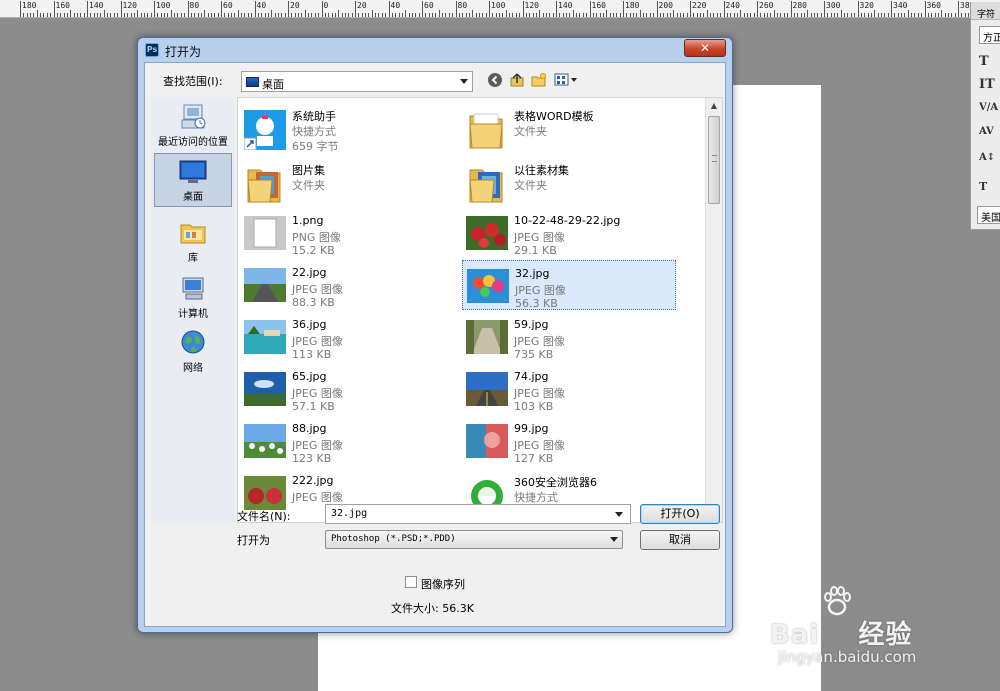 This screenshot has width=1000, height=691. What do you see at coordinates (474, 539) in the screenshot?
I see `open-as-format-dropdown: Photoshop (*.PSD;*.PDD)` at bounding box center [474, 539].